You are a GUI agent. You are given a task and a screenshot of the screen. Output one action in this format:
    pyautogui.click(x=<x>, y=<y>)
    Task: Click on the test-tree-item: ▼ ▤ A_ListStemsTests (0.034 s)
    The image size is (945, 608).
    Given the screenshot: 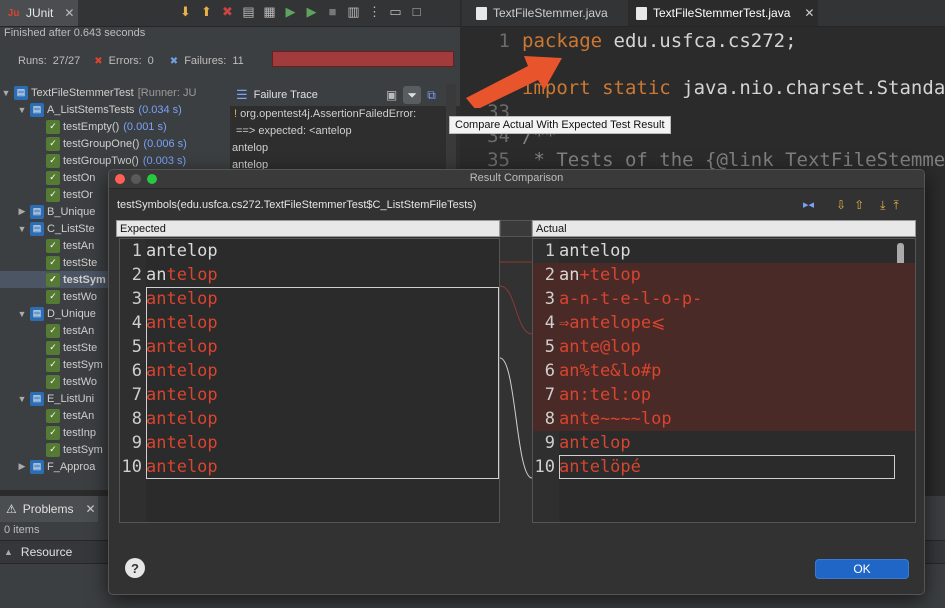 What is the action you would take?
    pyautogui.click(x=99, y=109)
    